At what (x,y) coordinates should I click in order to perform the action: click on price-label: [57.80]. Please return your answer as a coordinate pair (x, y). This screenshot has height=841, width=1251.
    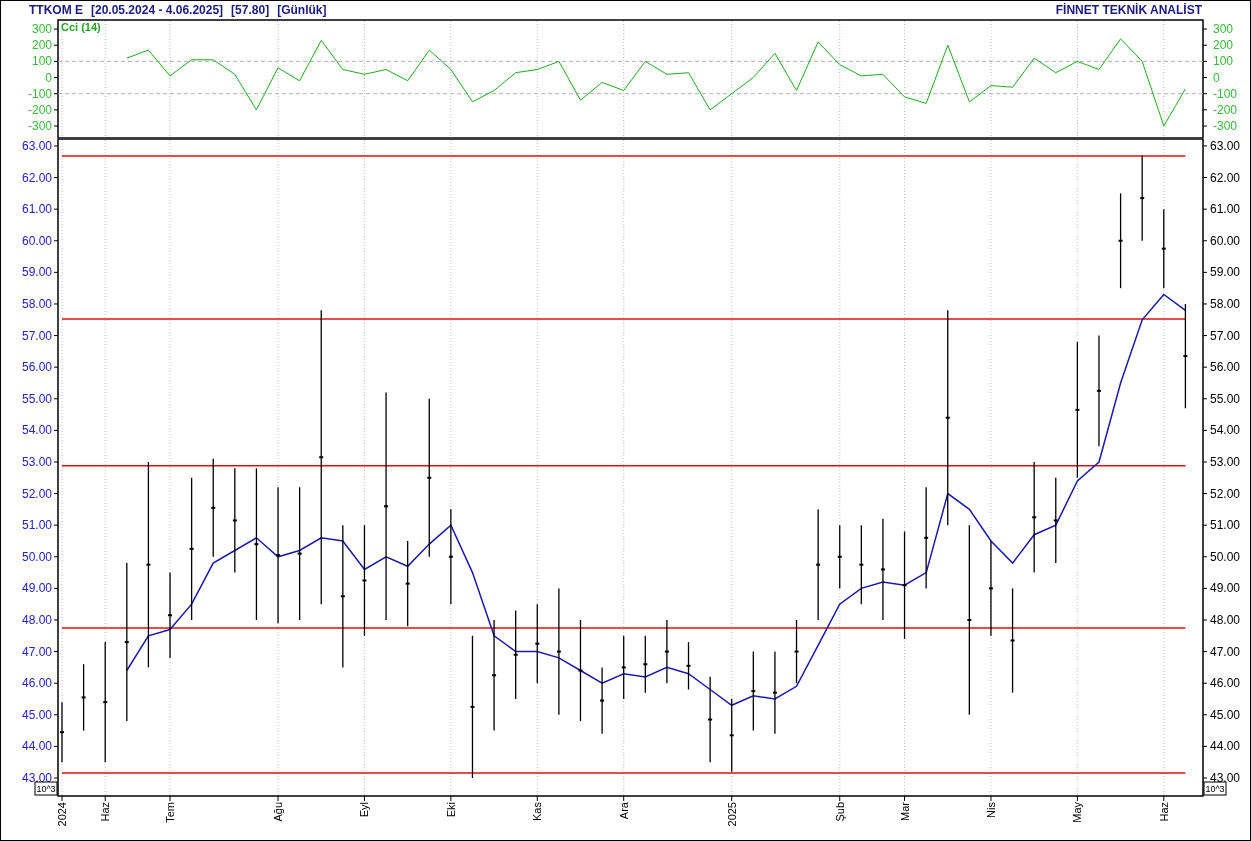
    Looking at the image, I should click on (250, 10).